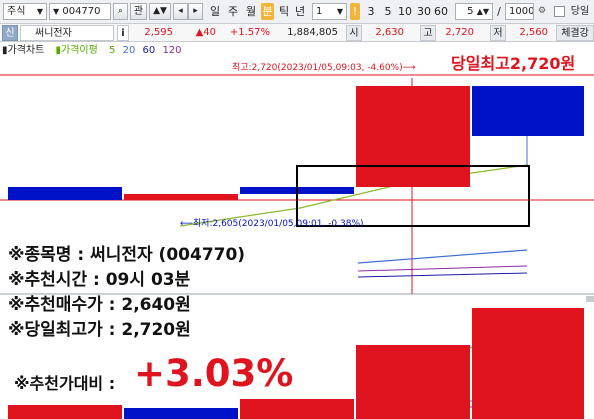 The width and height of the screenshot is (594, 419). What do you see at coordinates (580, 11) in the screenshot?
I see `today-label: 당일` at bounding box center [580, 11].